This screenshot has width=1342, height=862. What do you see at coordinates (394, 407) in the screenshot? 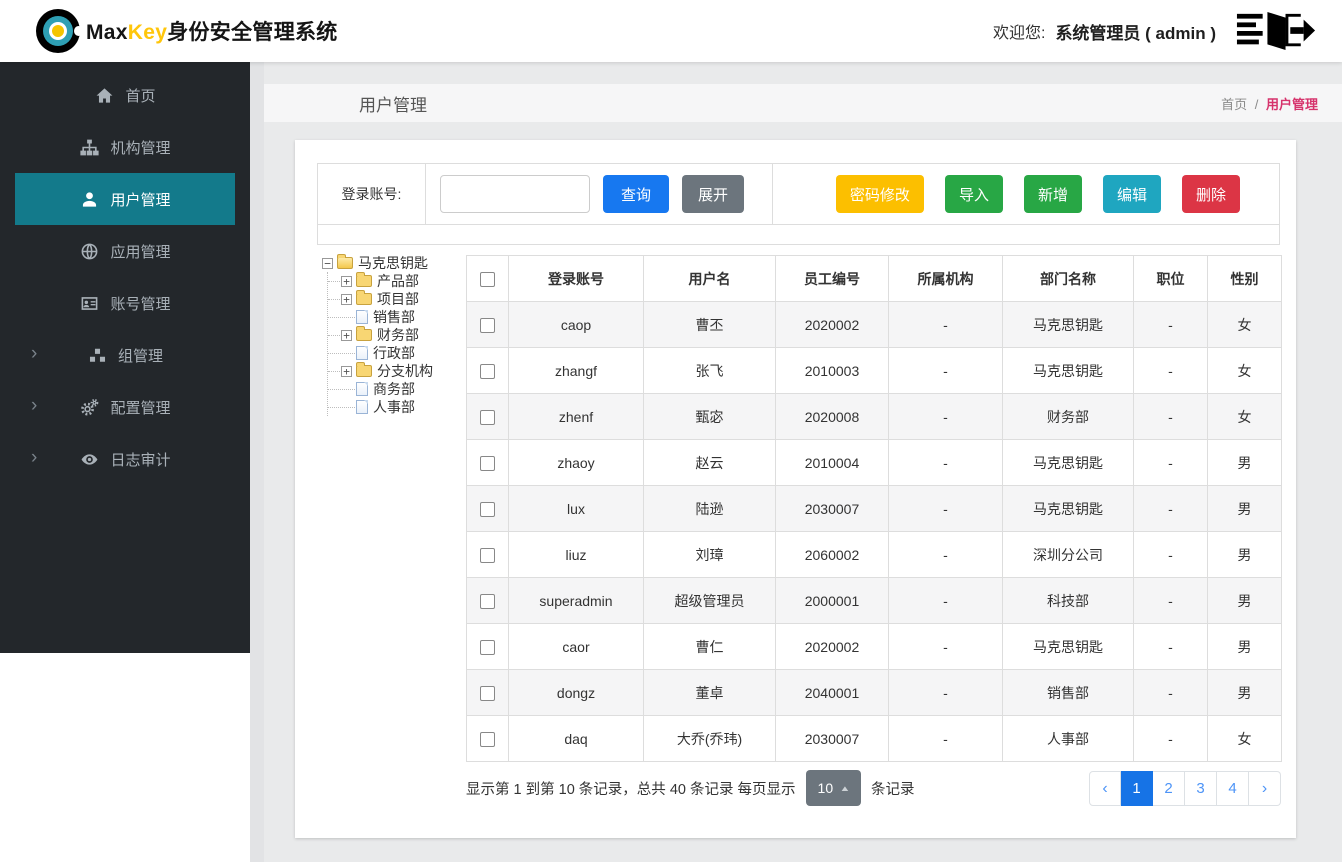
I see `tree-node-label: 人事部` at bounding box center [394, 407].